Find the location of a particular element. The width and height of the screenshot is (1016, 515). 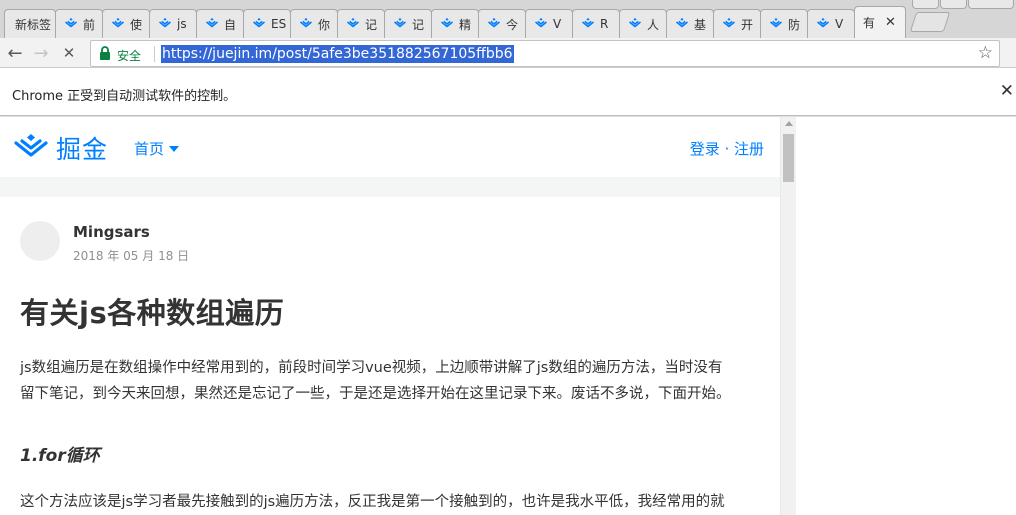

logo-text: 掘金 is located at coordinates (82, 149).